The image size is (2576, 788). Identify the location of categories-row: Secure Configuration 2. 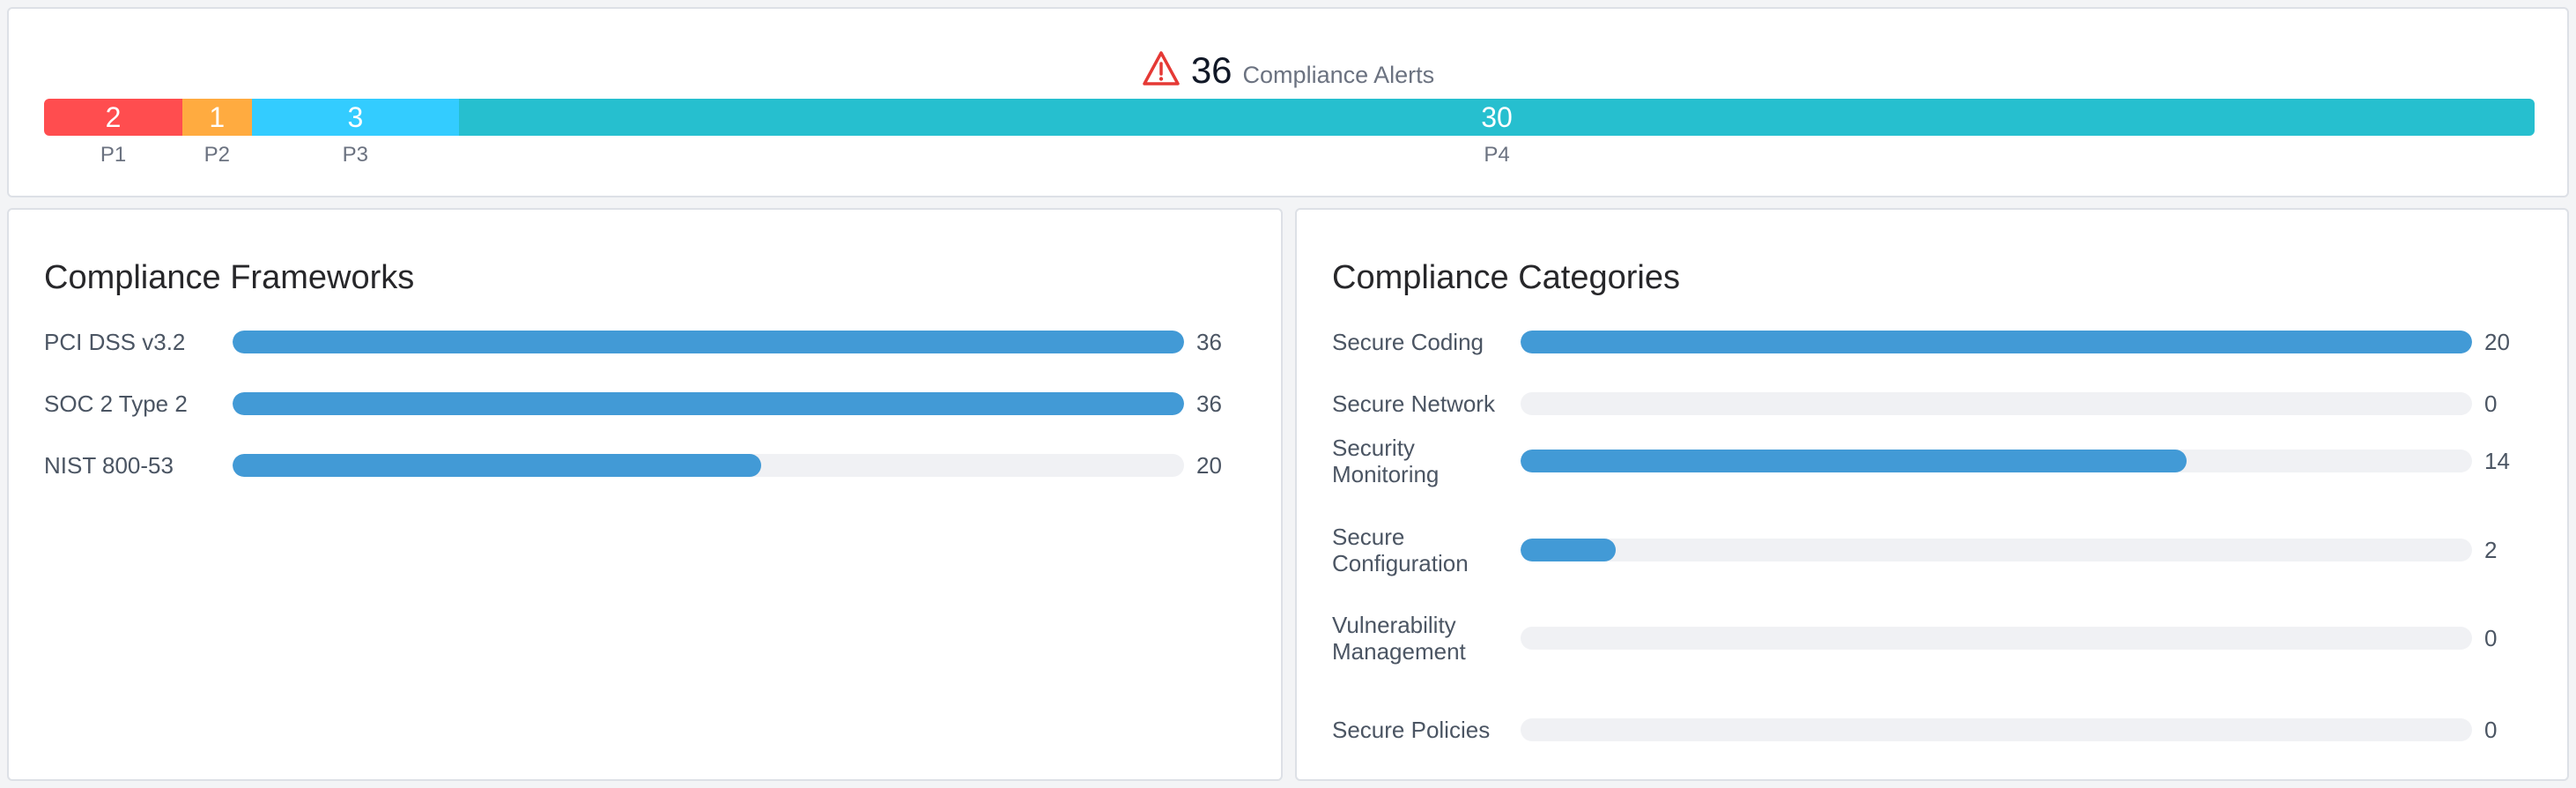
(1926, 550).